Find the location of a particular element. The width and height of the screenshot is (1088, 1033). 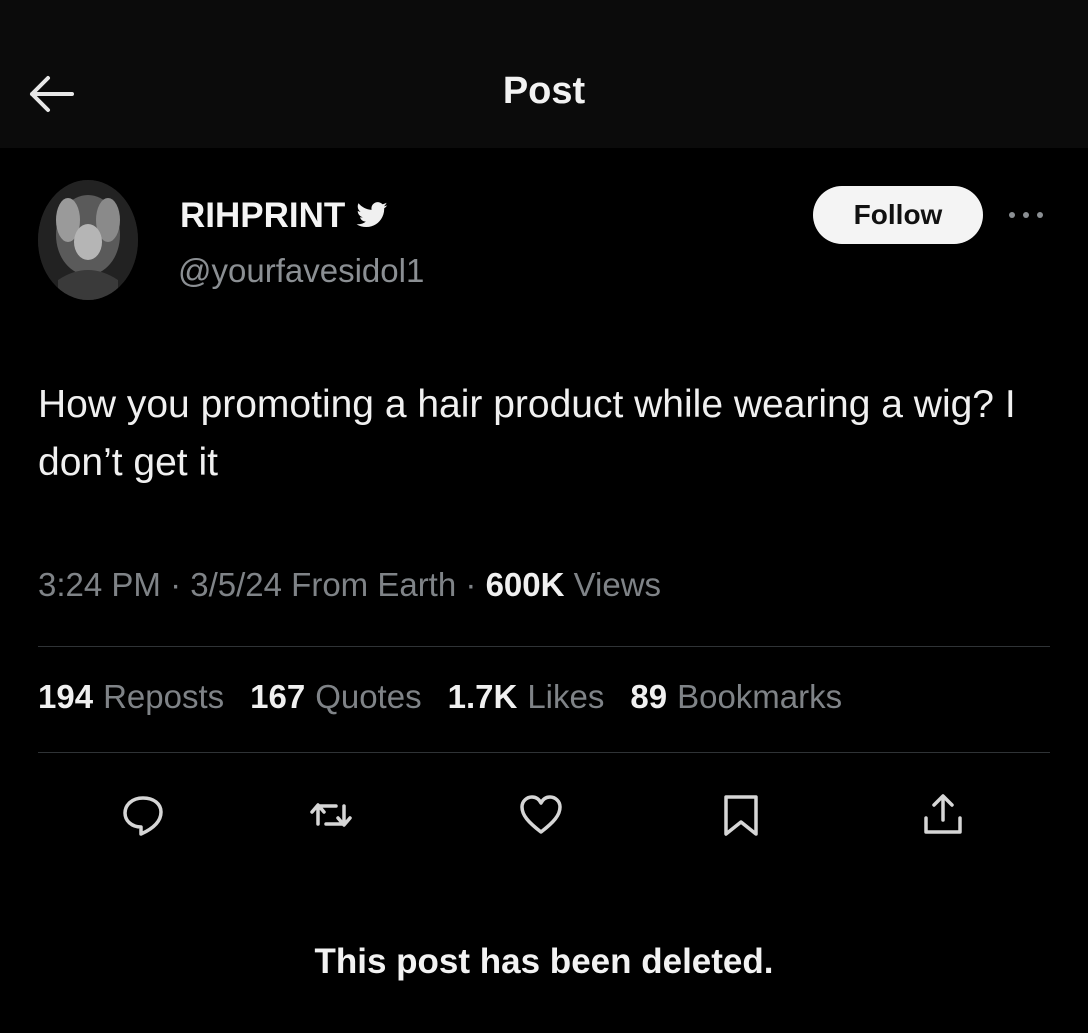

stat-quotes: 167 Quotes is located at coordinates (335, 697).